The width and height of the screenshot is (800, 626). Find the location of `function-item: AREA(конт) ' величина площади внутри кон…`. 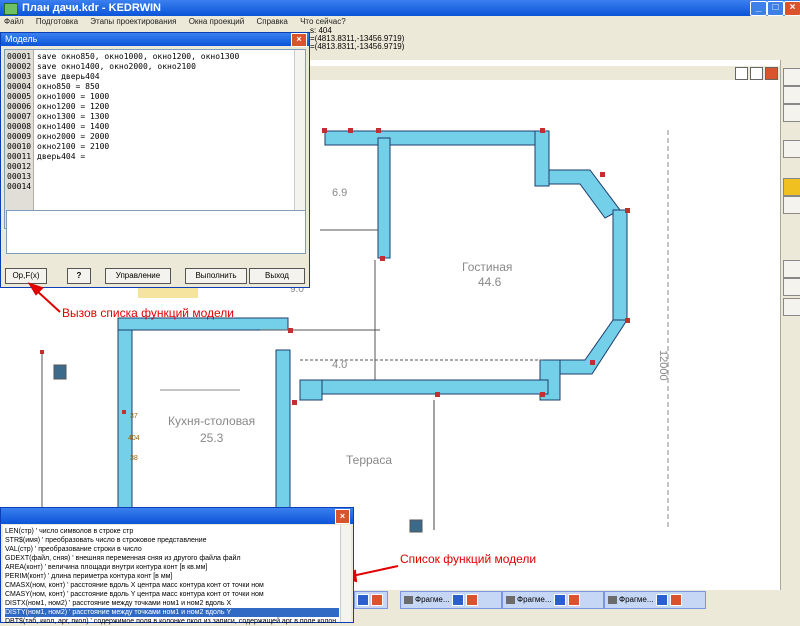

function-item: AREA(конт) ' величина площади внутри кон… is located at coordinates (172, 567).